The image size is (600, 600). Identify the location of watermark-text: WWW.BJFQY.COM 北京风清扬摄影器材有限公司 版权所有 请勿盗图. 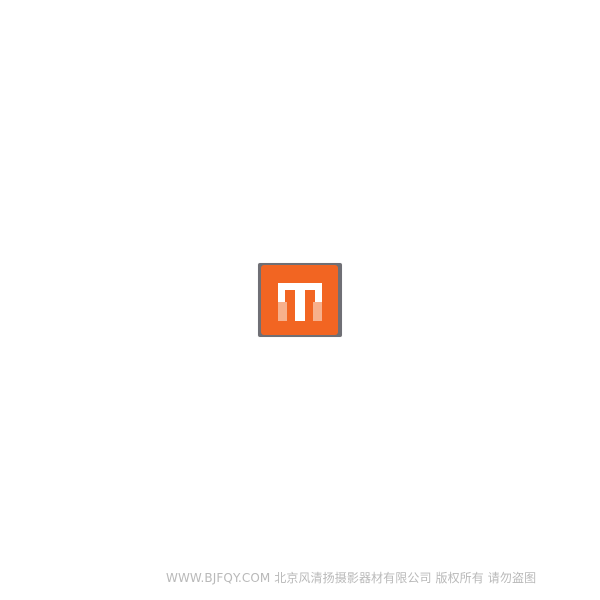
(351, 578).